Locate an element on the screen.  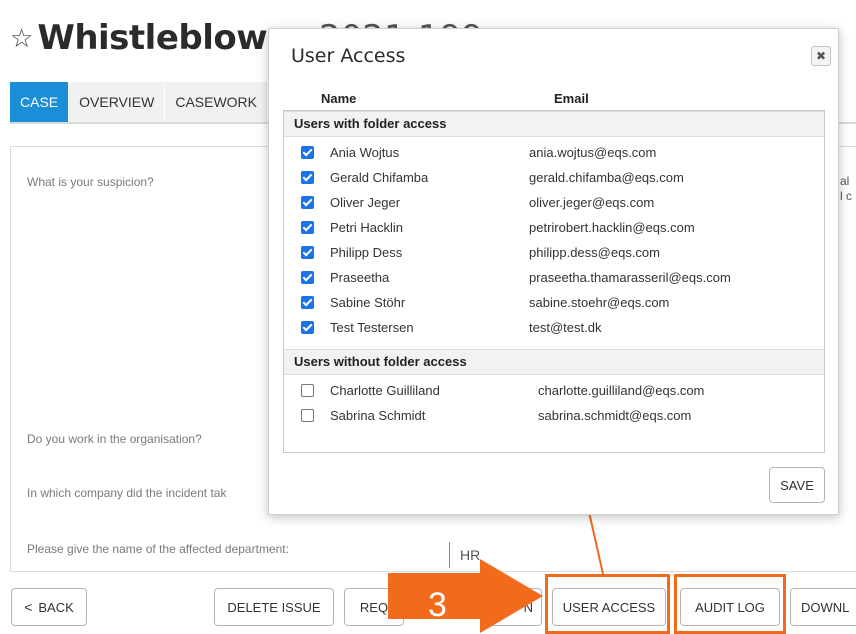
close-icon: ✖ is located at coordinates (821, 56).